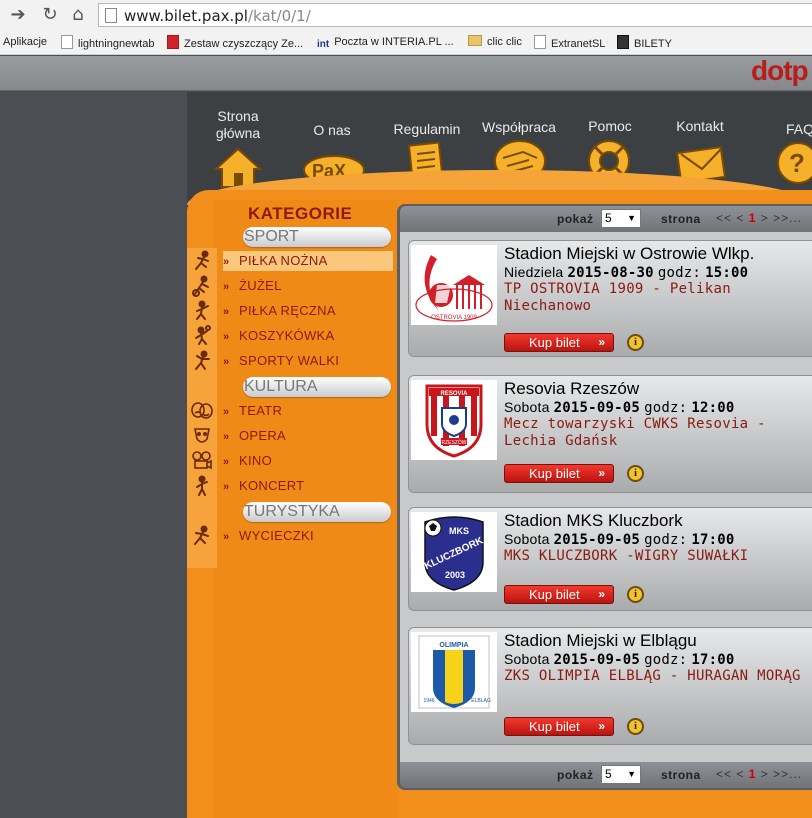 The image size is (812, 818). Describe the element at coordinates (534, 272) in the screenshot. I see `event-day: Niedziela` at that location.